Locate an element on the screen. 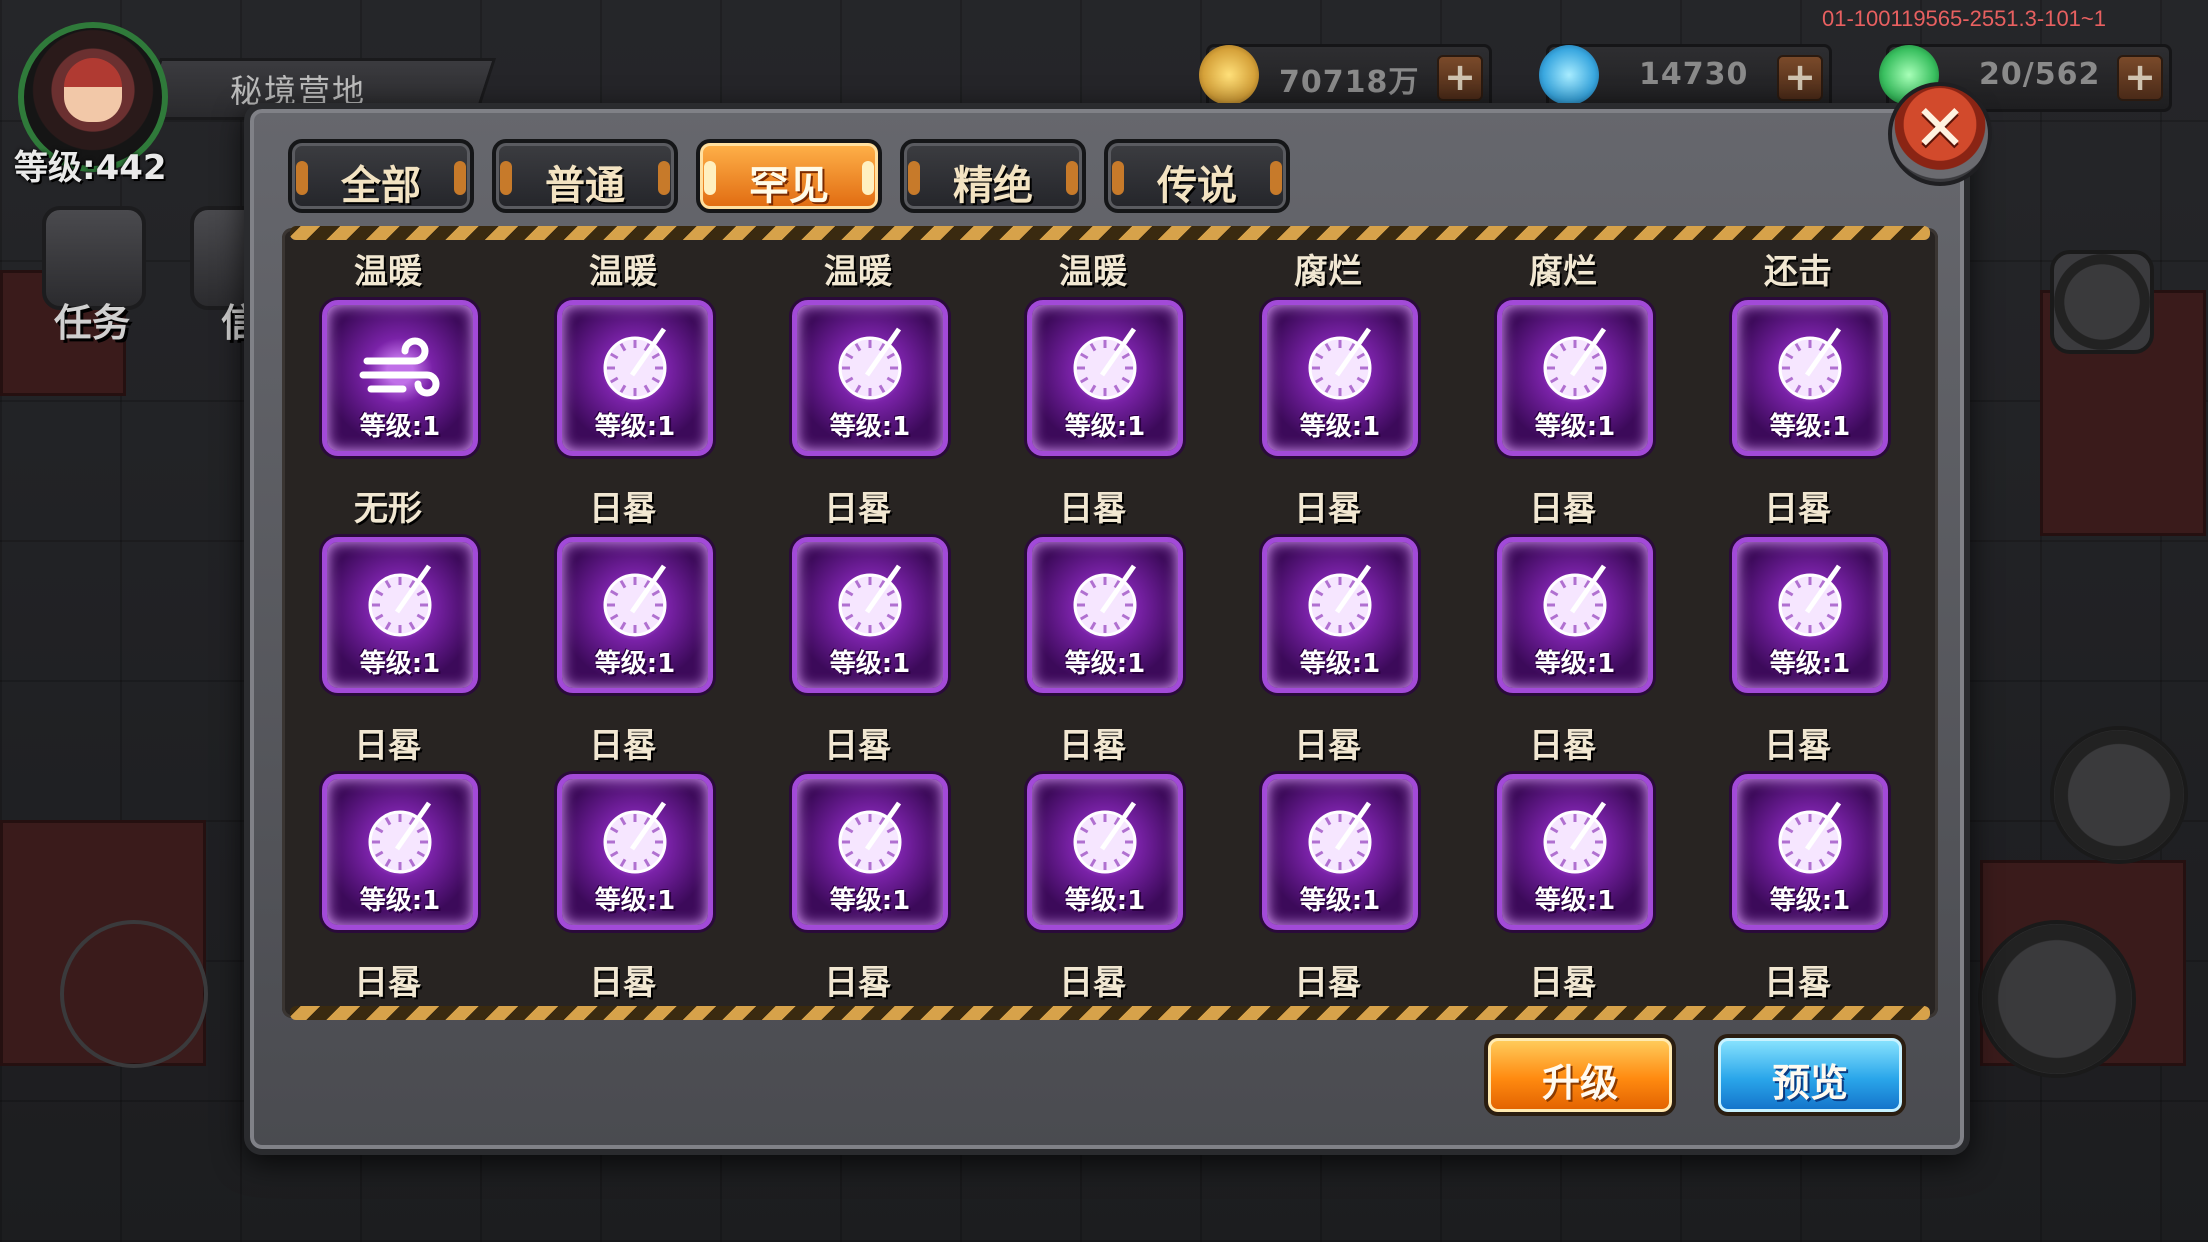  hazard-stripe-top is located at coordinates (1110, 233).